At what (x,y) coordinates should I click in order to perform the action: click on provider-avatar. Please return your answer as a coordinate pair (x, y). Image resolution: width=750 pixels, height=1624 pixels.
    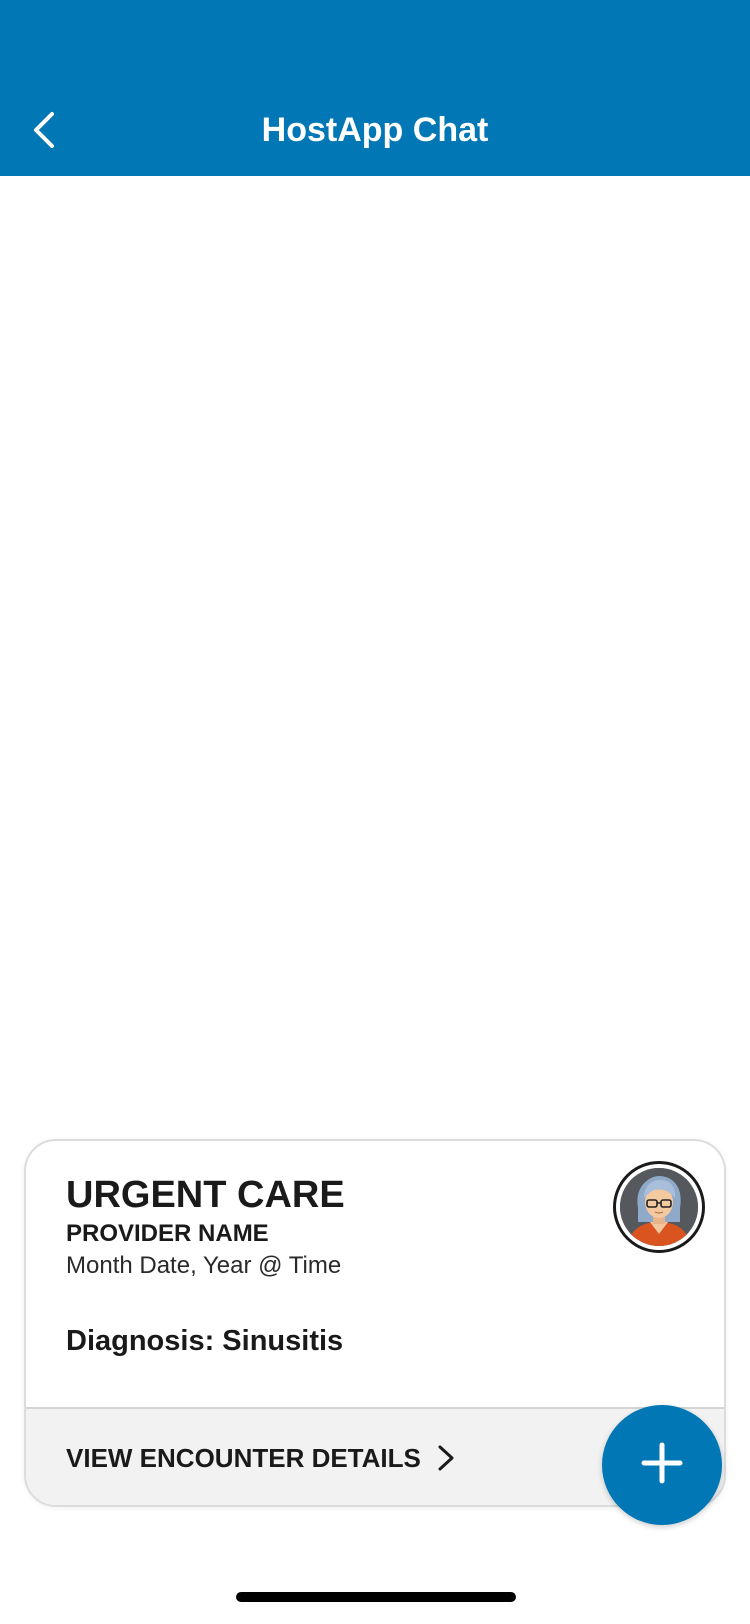
    Looking at the image, I should click on (659, 1207).